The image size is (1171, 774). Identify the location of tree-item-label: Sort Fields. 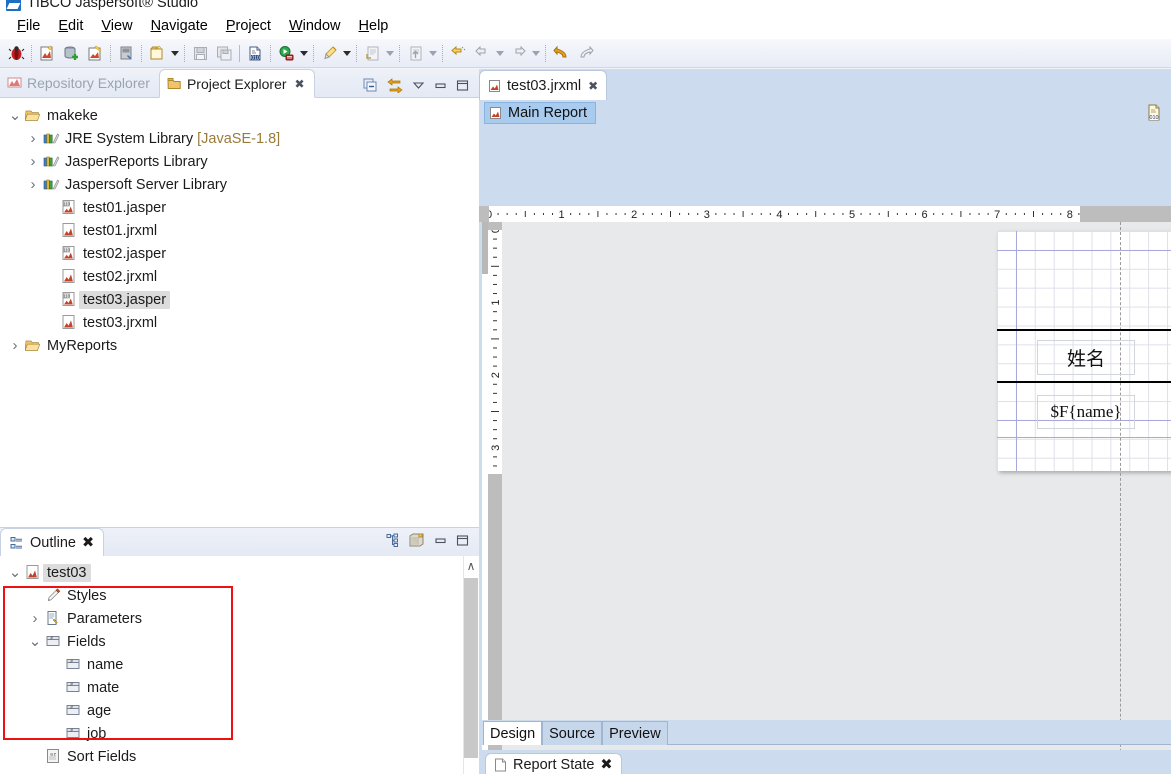
(102, 756).